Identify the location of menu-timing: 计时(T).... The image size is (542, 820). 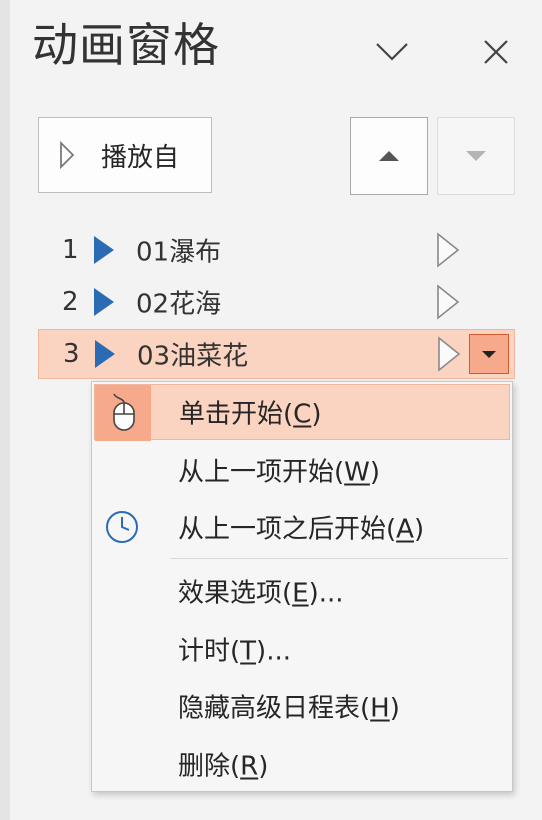
(302, 649).